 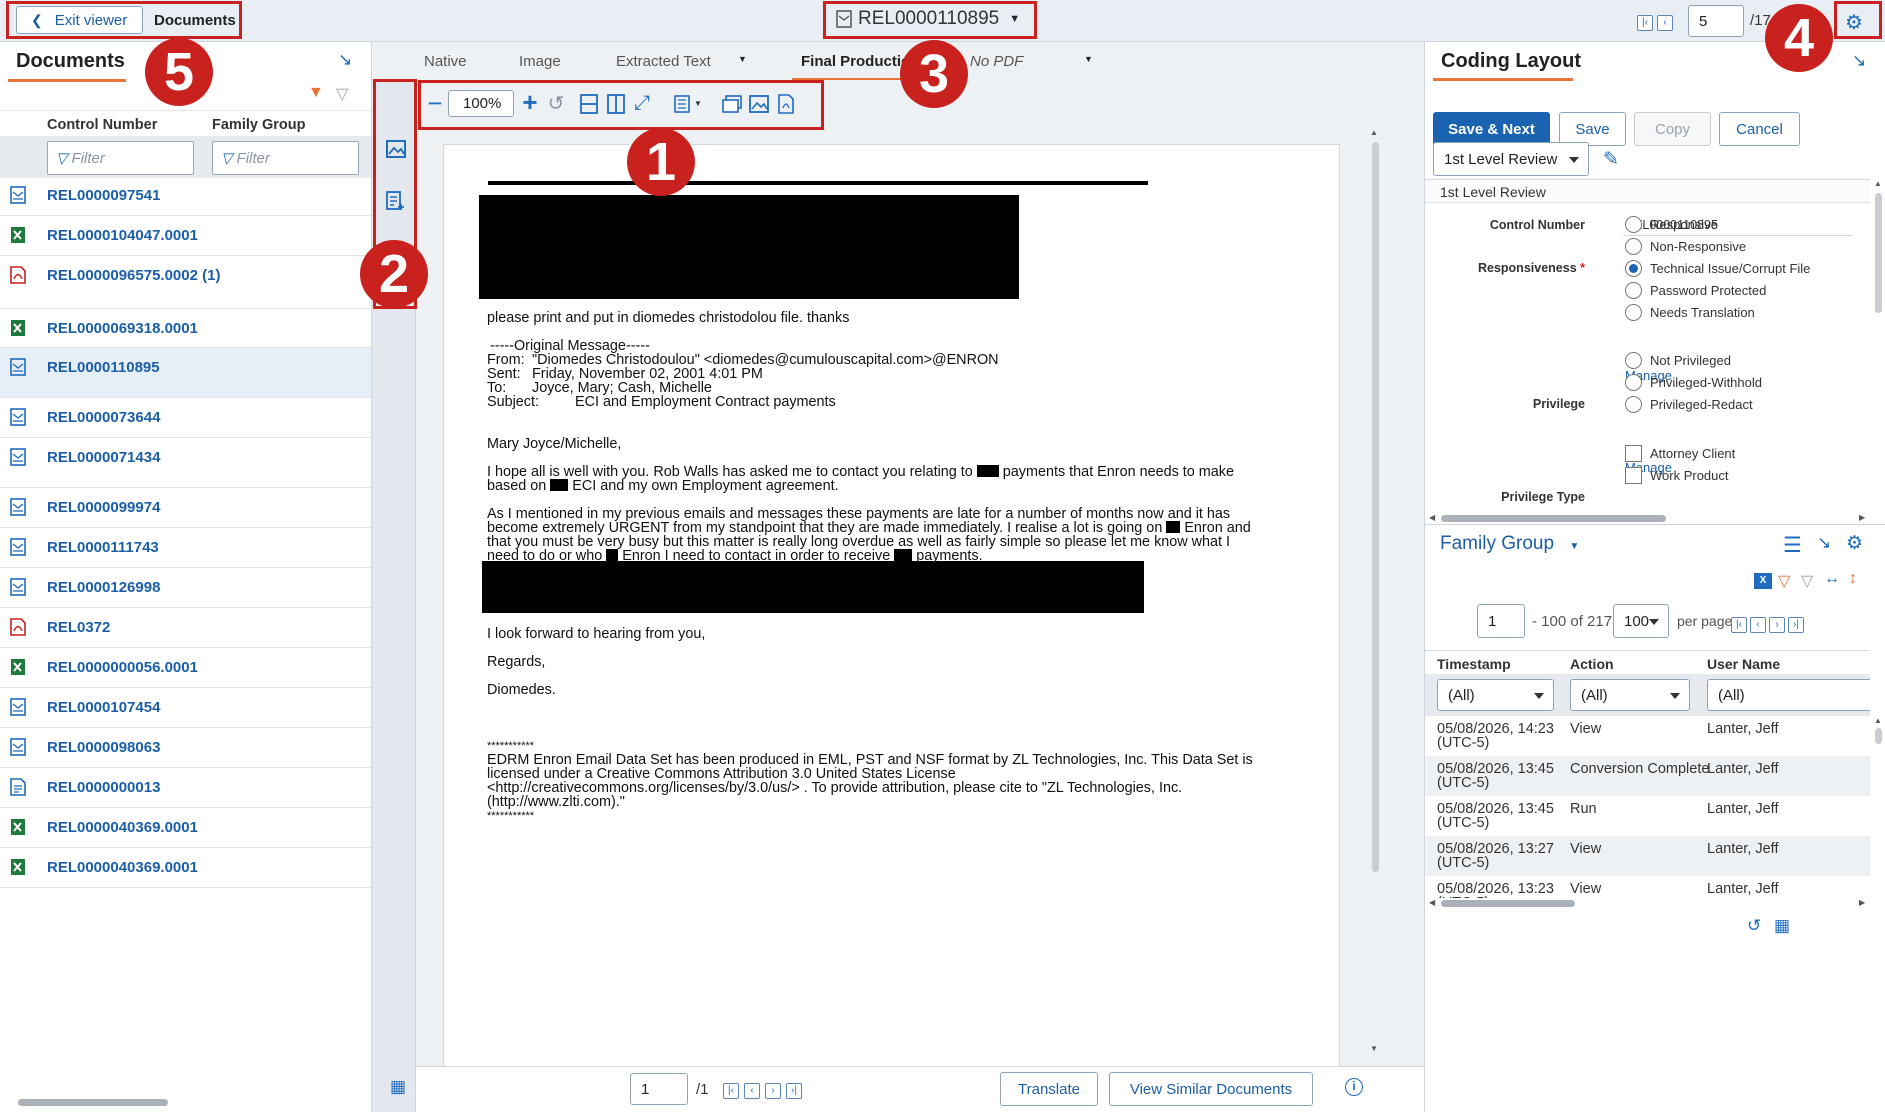 I want to click on family-group-title: Family Group ▼, so click(x=1509, y=544).